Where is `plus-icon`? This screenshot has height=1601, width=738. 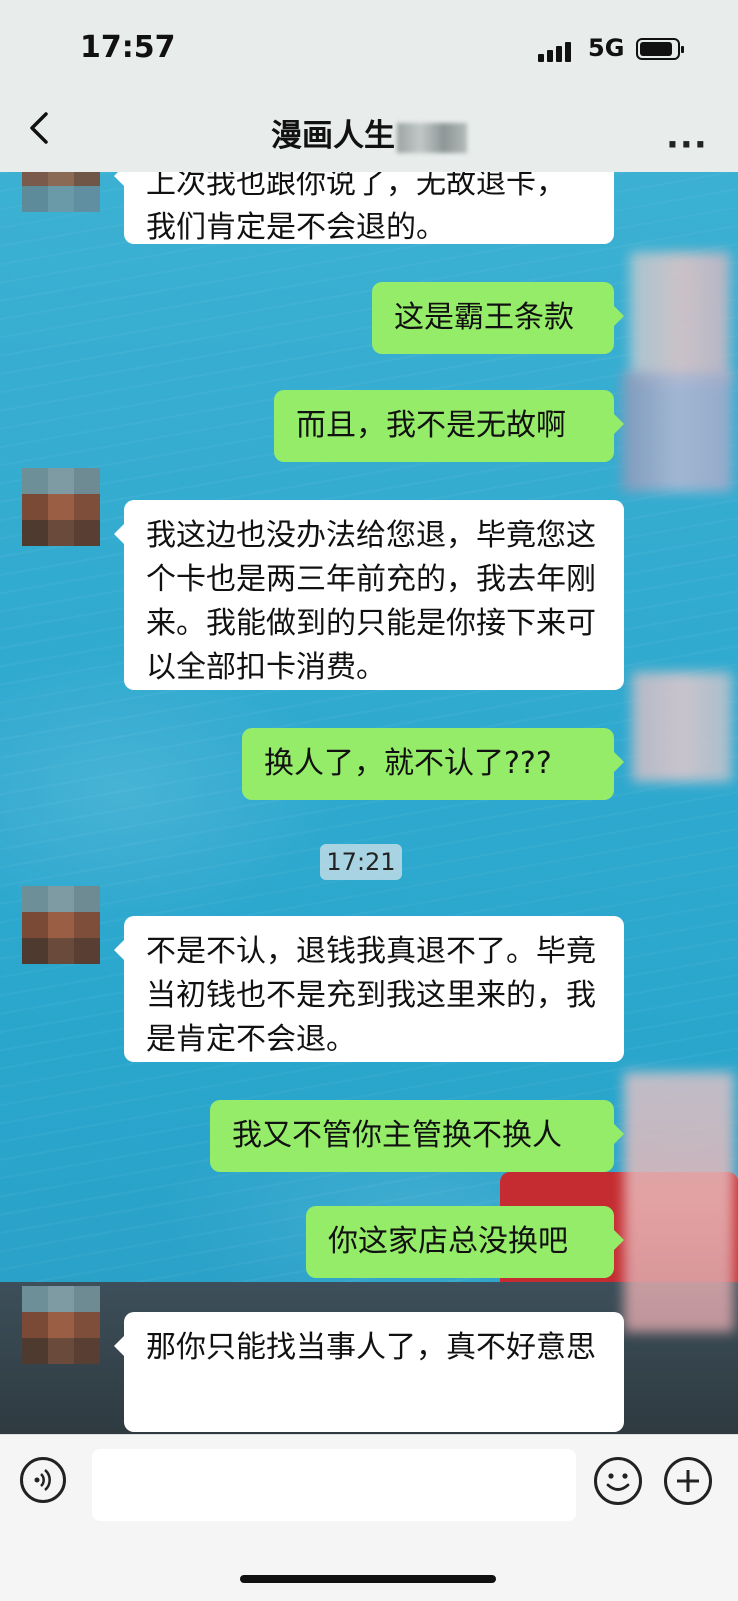
plus-icon is located at coordinates (688, 1481).